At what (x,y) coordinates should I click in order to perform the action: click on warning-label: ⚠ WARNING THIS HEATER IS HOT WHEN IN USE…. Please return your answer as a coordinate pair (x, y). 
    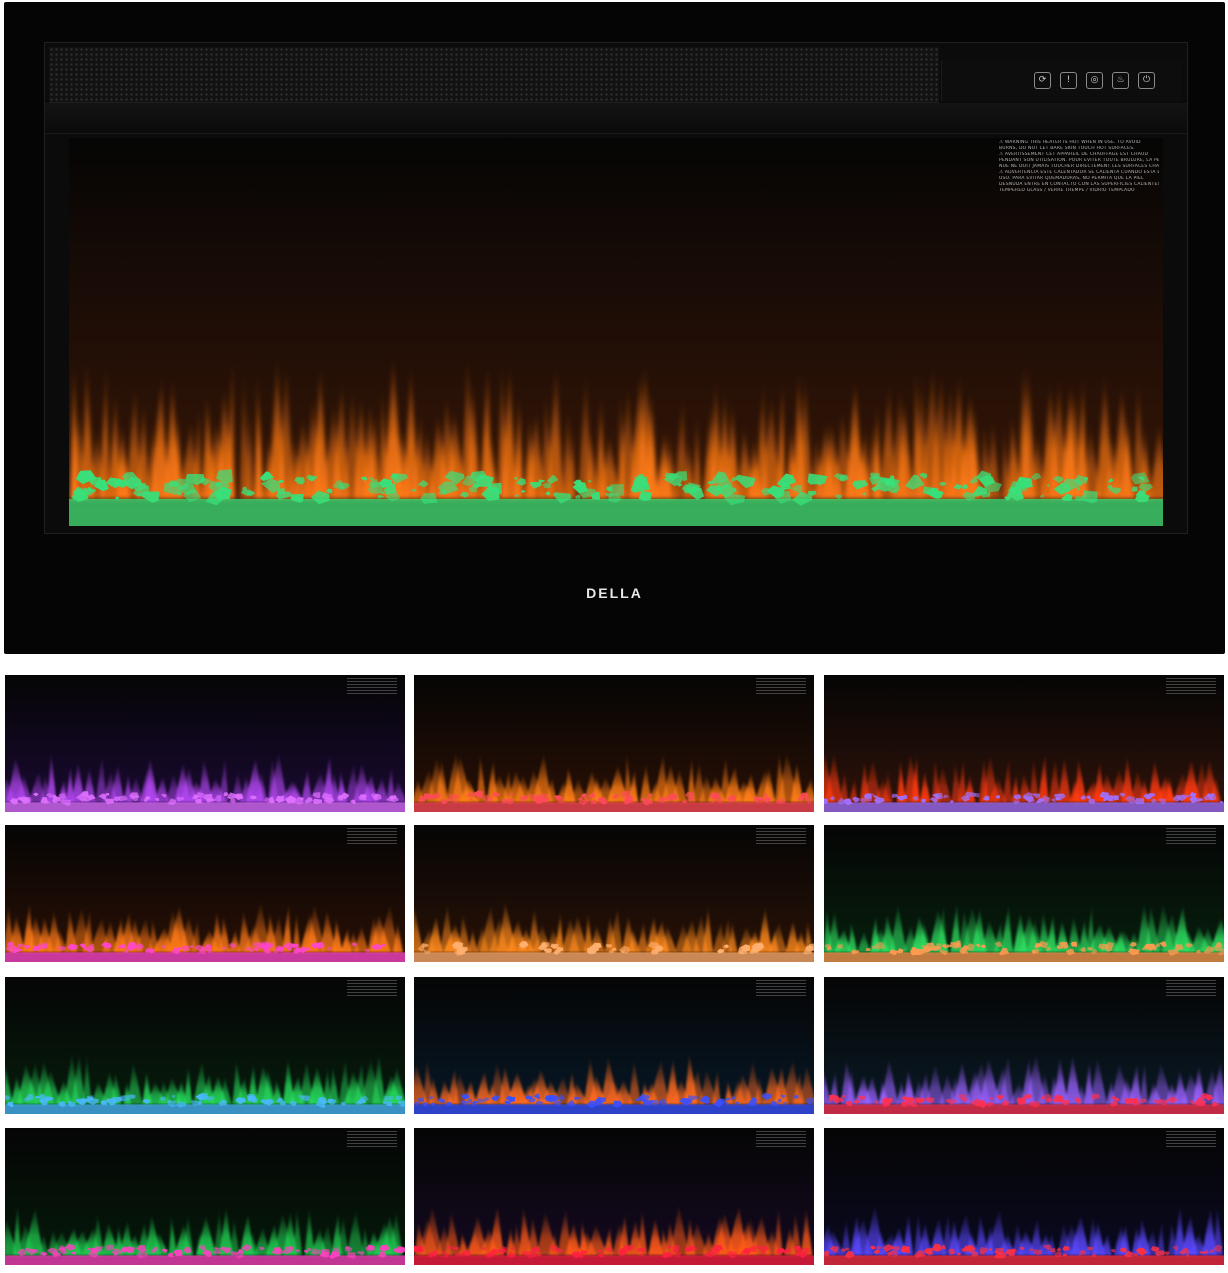
    Looking at the image, I should click on (1079, 170).